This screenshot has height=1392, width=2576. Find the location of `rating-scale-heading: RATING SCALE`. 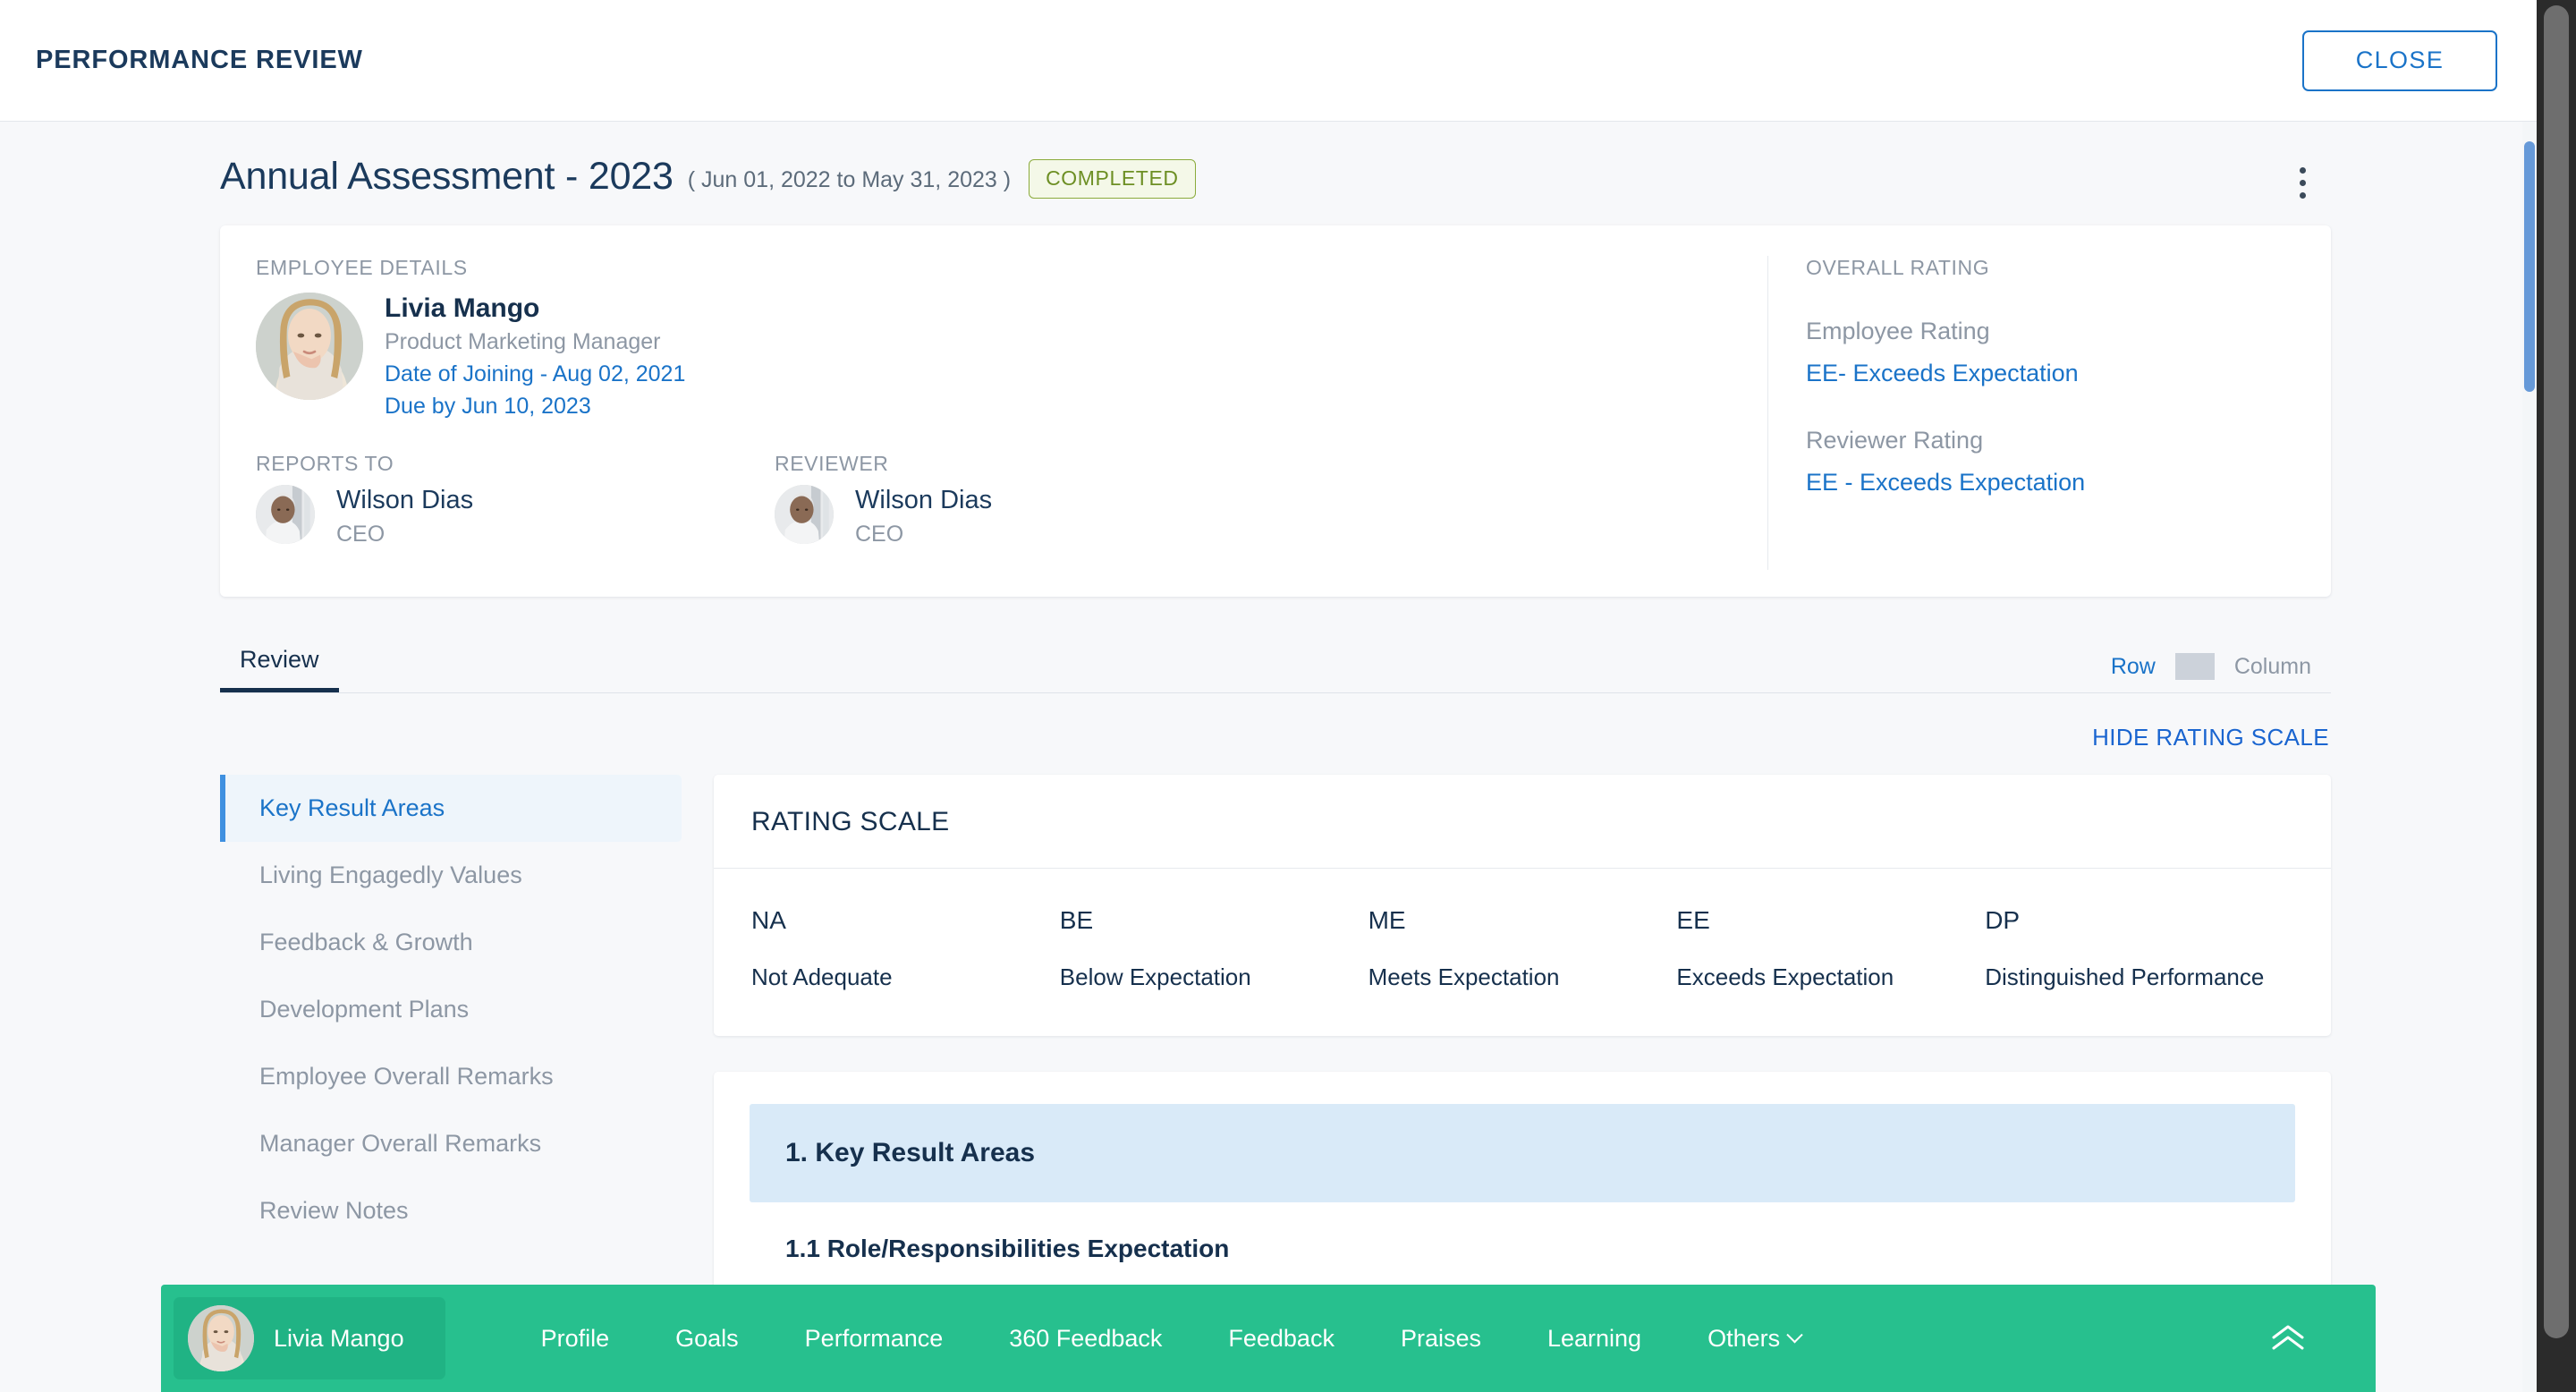

rating-scale-heading: RATING SCALE is located at coordinates (850, 821).